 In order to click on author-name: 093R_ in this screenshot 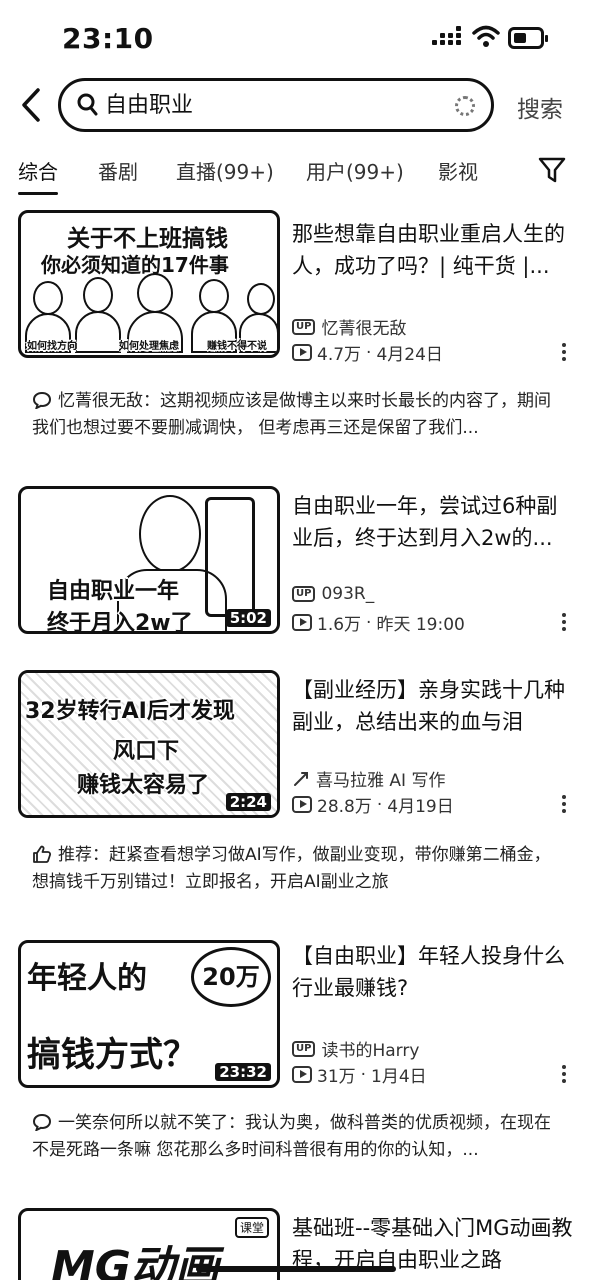, I will do `click(348, 594)`.